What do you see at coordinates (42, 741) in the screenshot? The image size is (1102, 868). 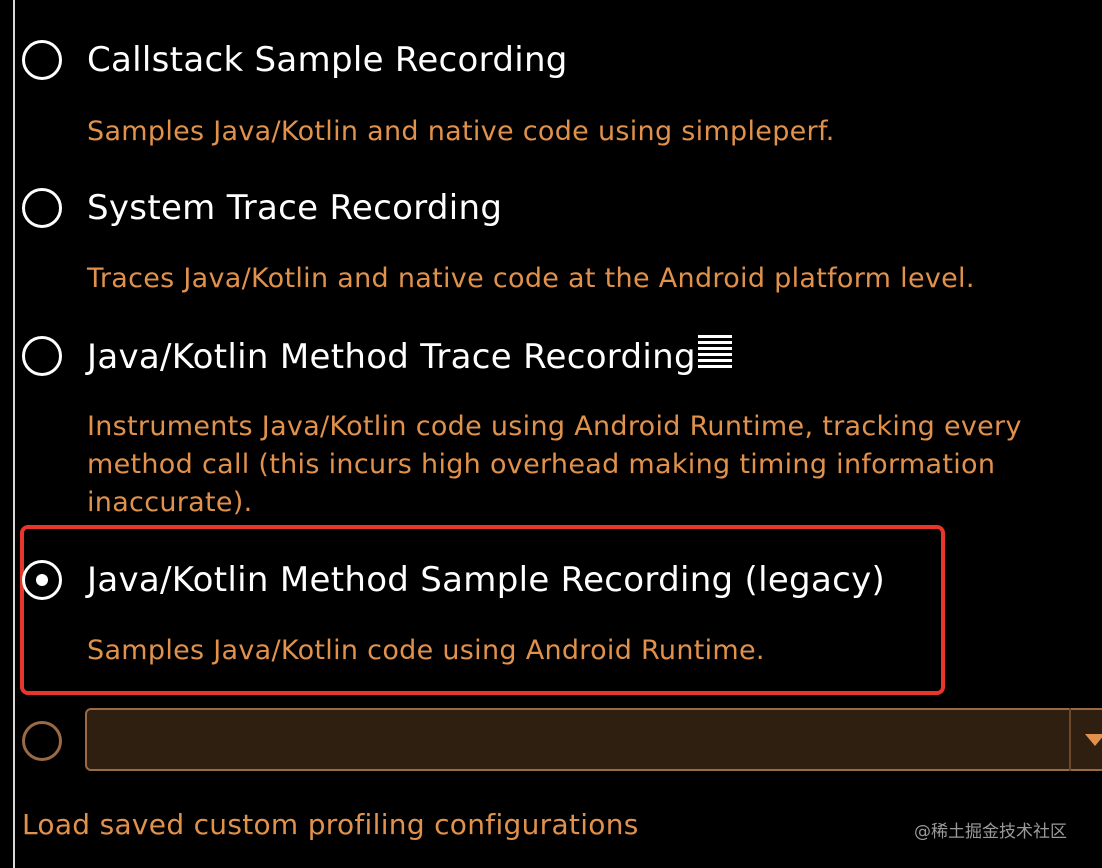 I see `radio-custom-configuration` at bounding box center [42, 741].